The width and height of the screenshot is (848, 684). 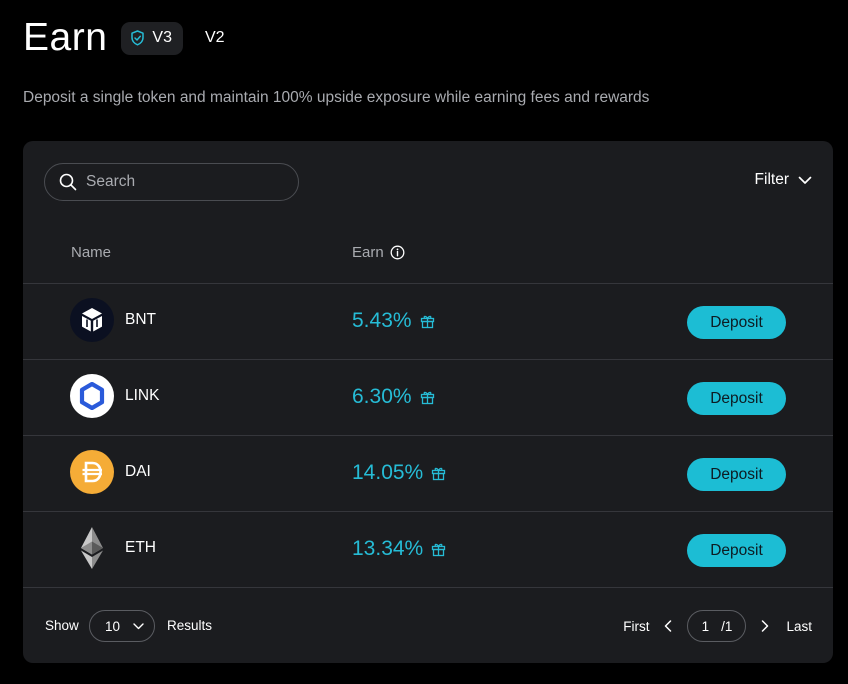 I want to click on info-icon, so click(x=397, y=252).